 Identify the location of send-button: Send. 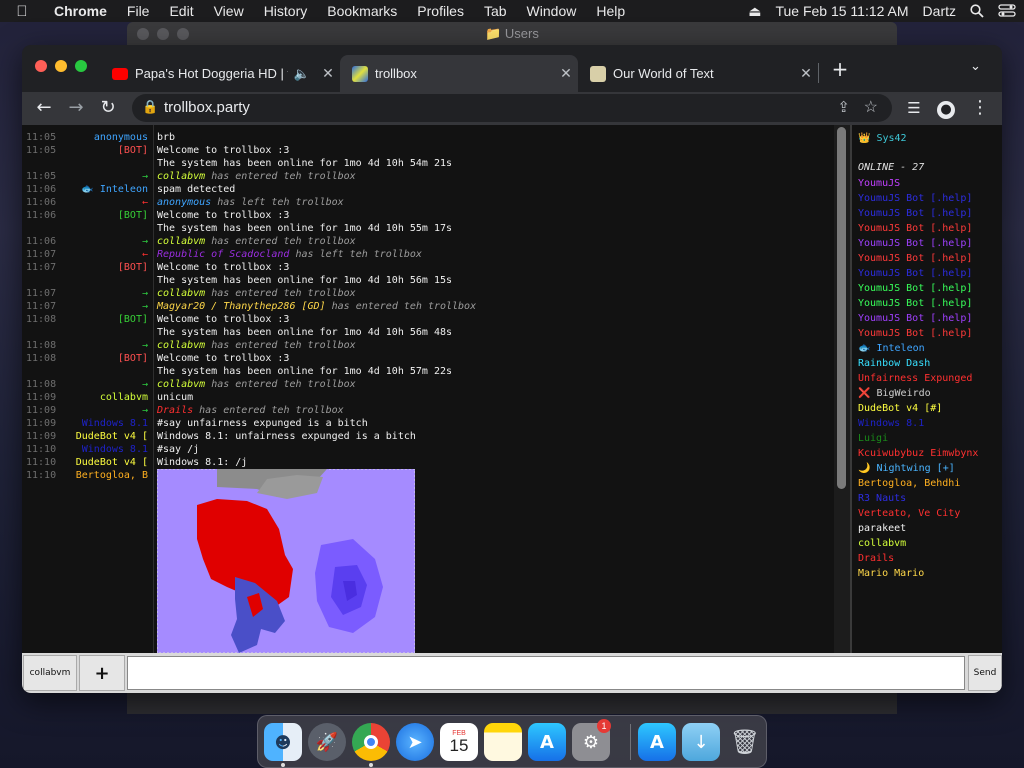
(985, 673).